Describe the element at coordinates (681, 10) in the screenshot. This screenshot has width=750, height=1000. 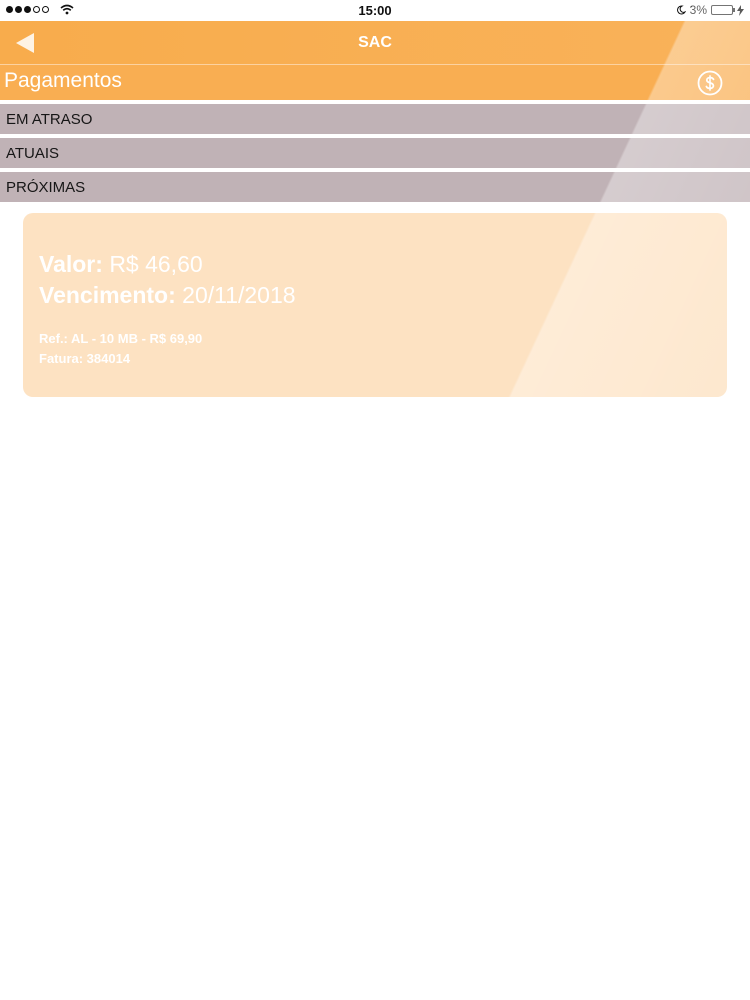
I see `moon-icon` at that location.